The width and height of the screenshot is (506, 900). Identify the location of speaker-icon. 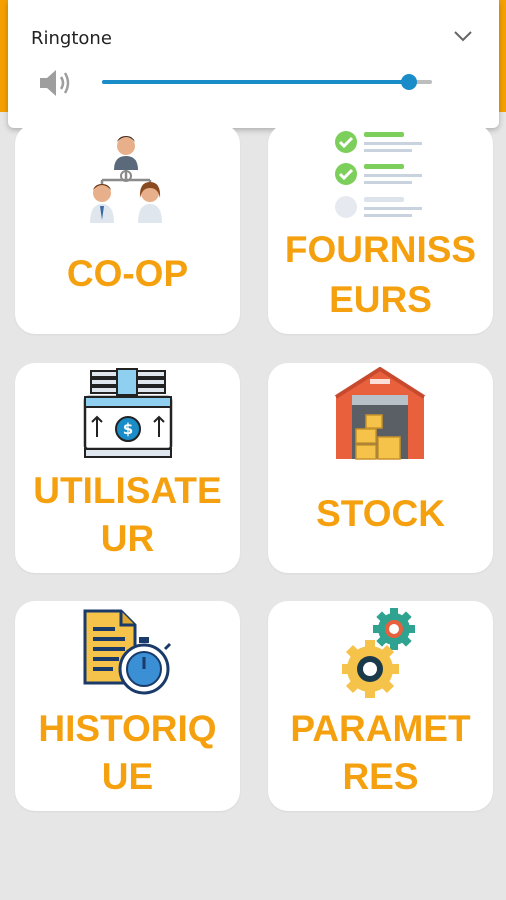
(54, 83).